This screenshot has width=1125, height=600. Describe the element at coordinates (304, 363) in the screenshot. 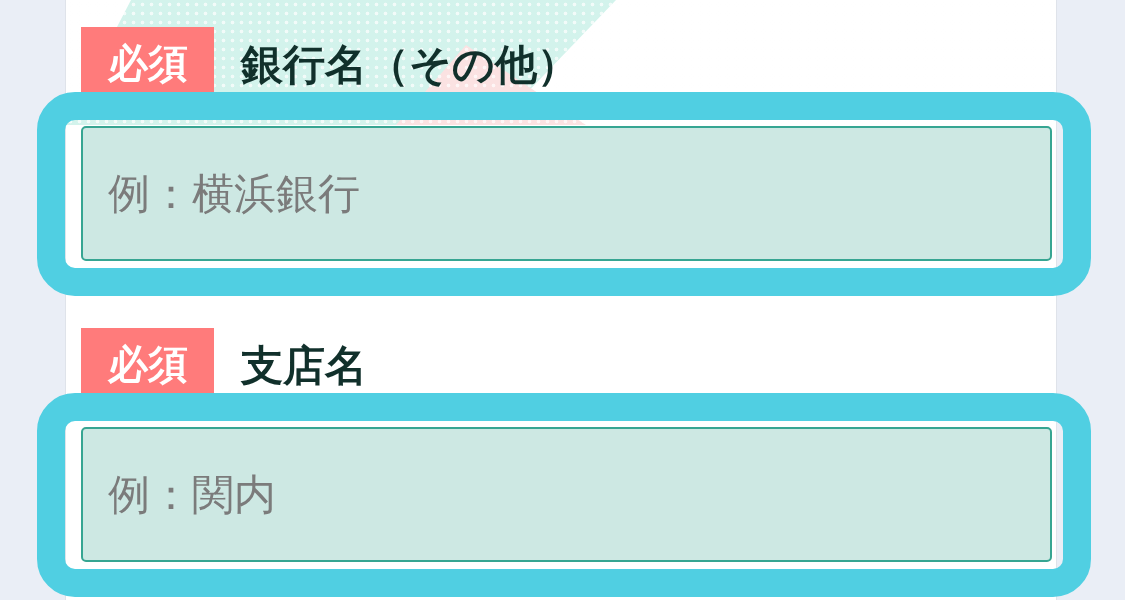

I see `field-label: 支店名` at that location.